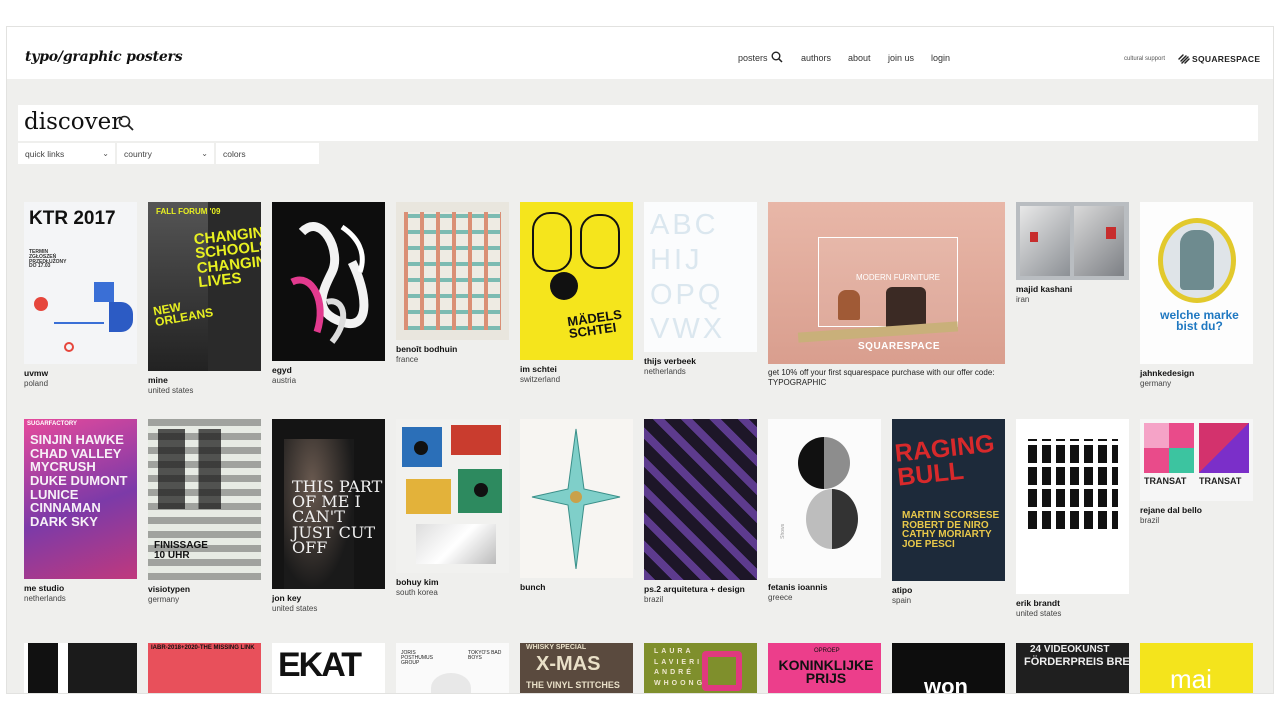 The image size is (1280, 720). I want to click on poster-country: switzerland, so click(540, 379).